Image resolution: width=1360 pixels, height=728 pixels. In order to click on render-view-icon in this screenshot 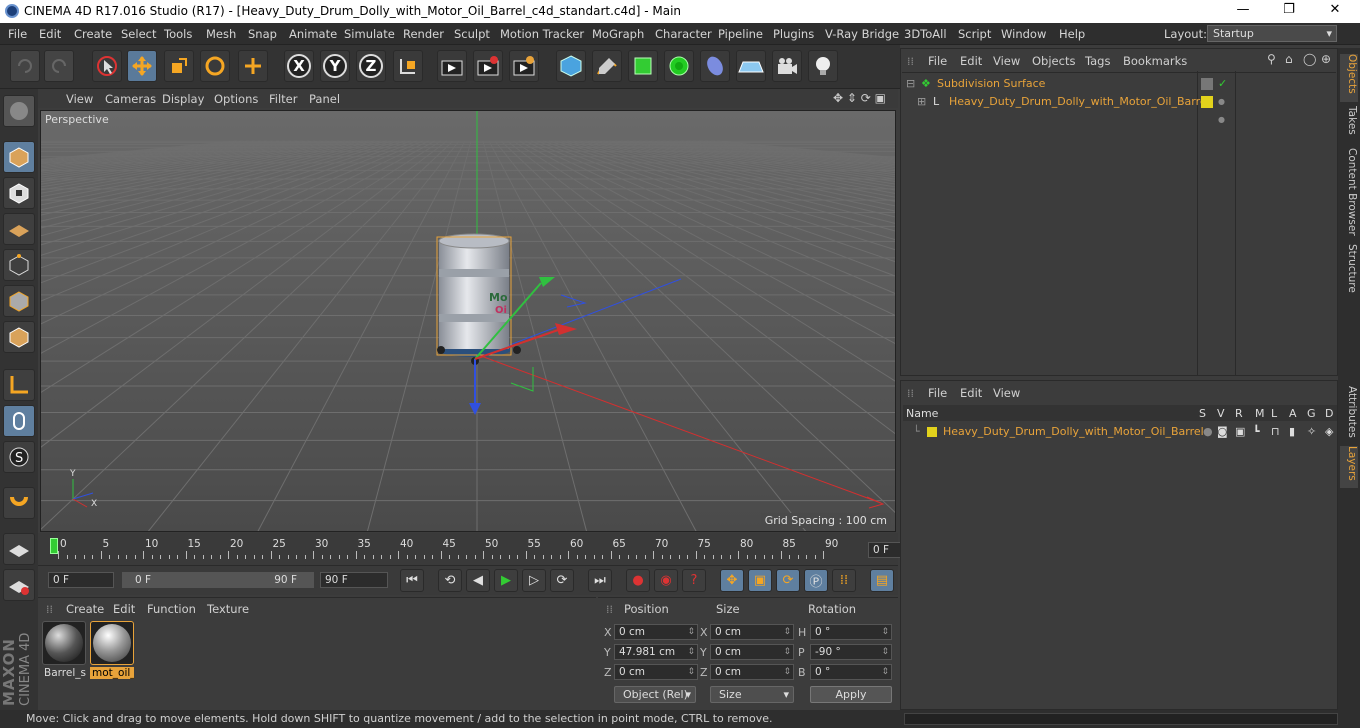, I will do `click(452, 66)`.